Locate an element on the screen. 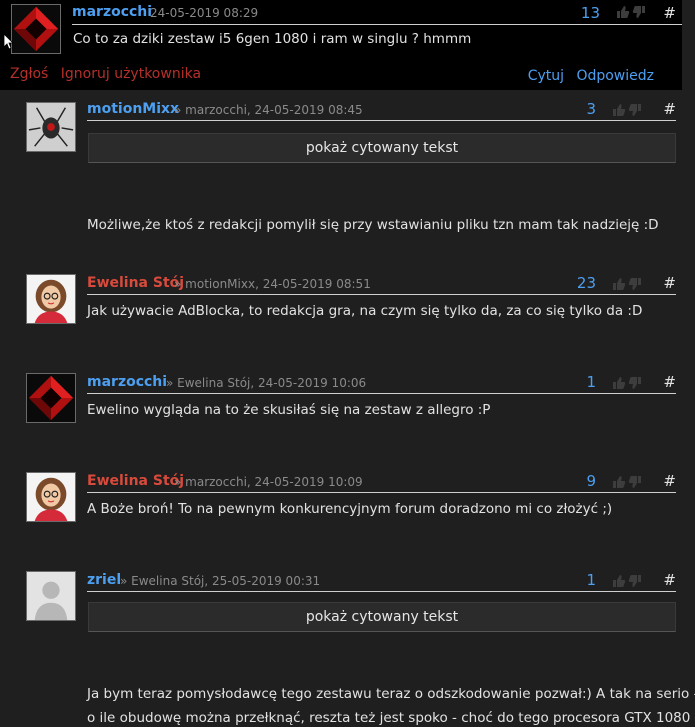  spider-avatar-icon is located at coordinates (51, 127).